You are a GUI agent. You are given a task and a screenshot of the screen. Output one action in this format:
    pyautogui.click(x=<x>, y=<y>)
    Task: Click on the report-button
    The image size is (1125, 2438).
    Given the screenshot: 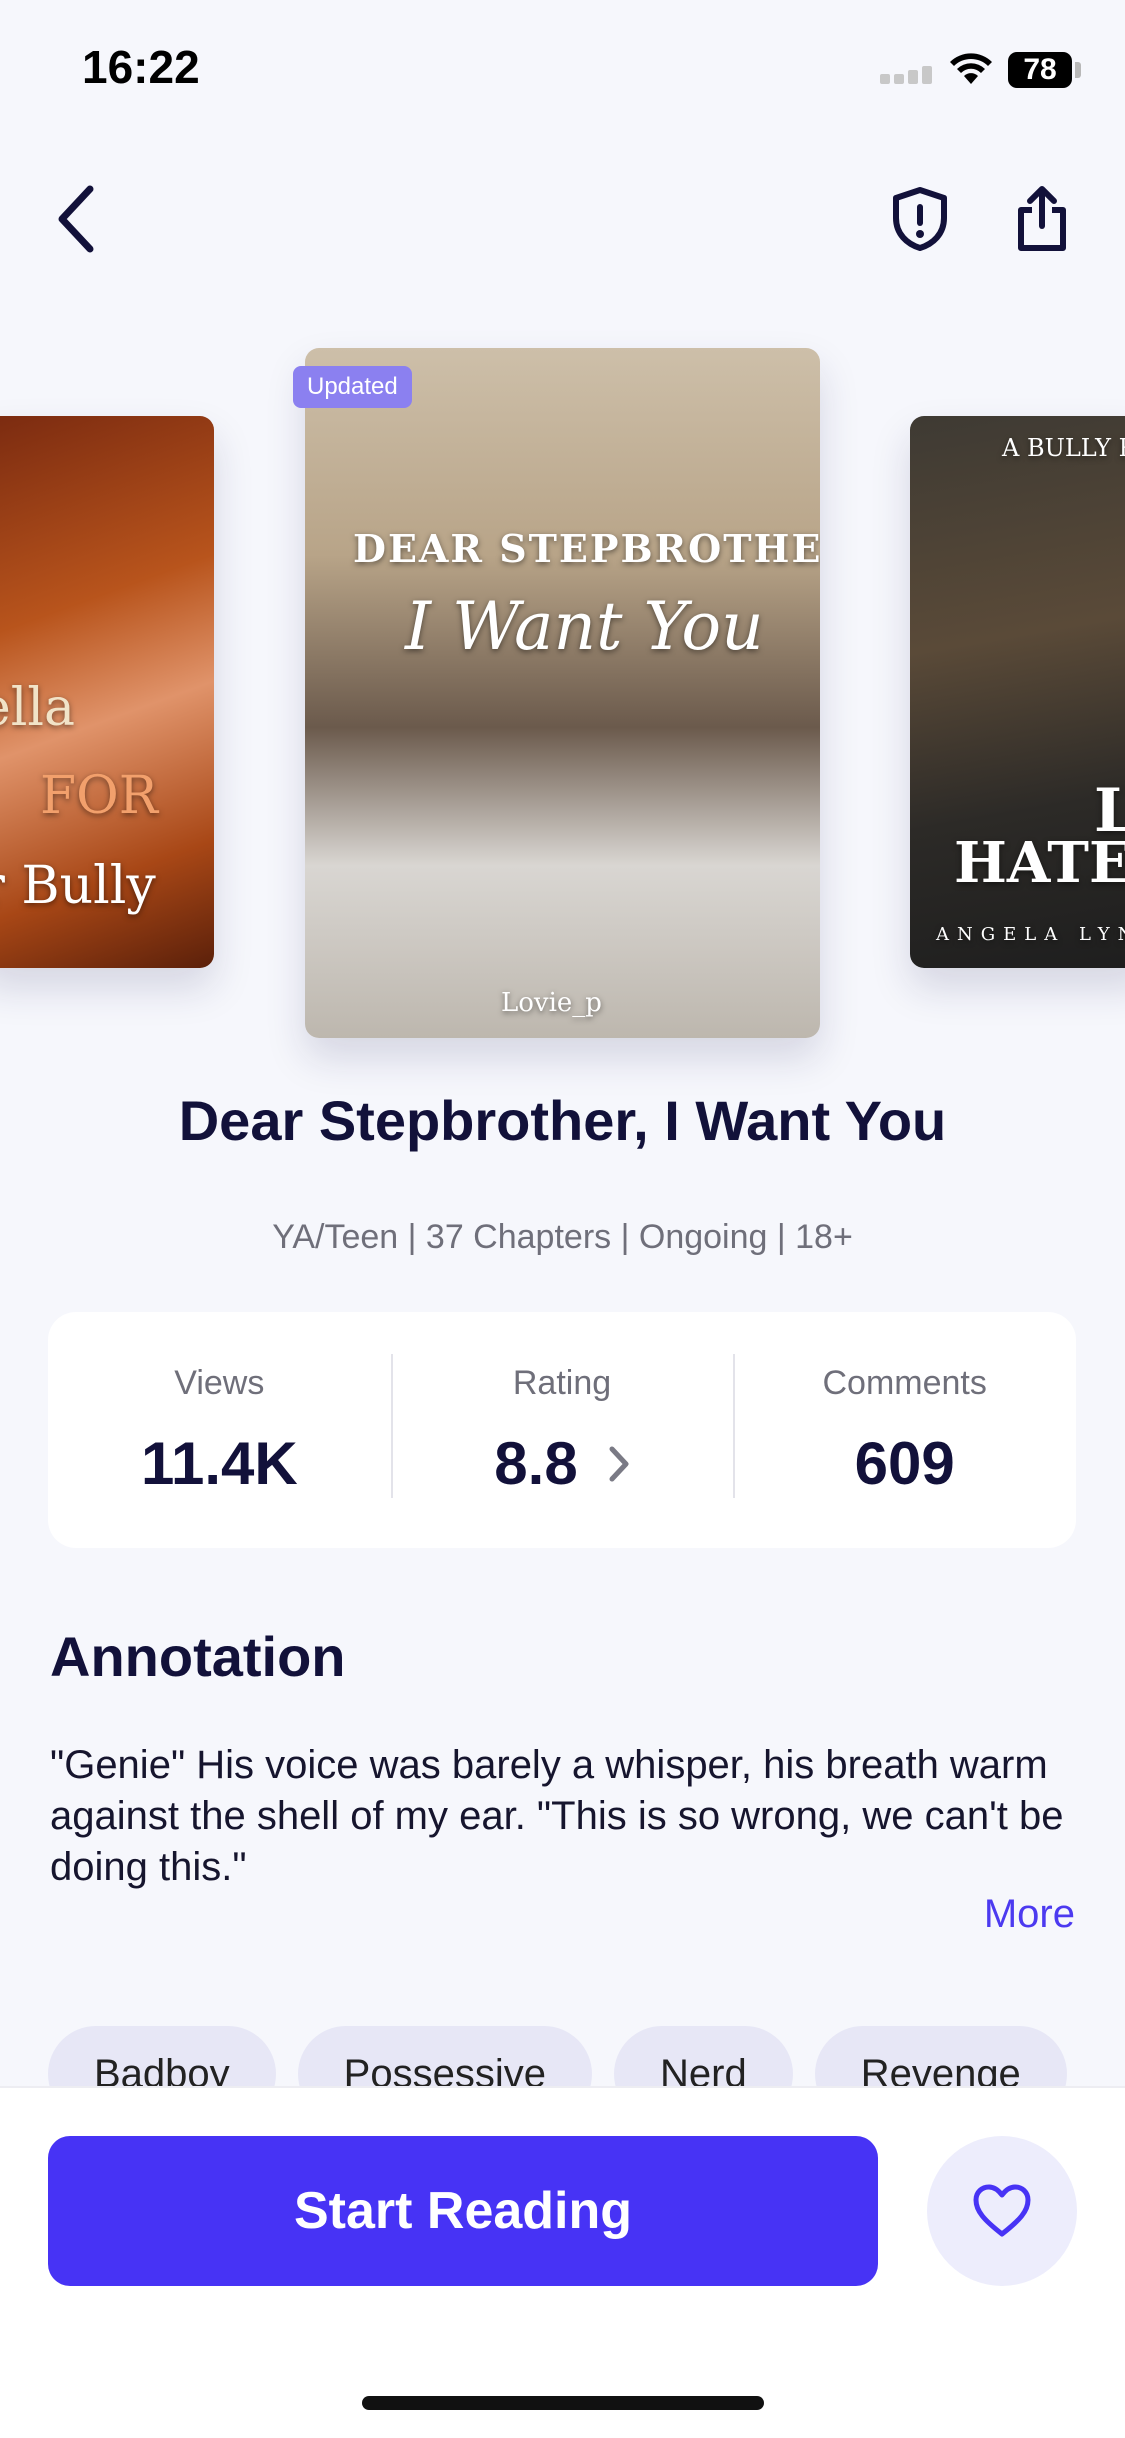 What is the action you would take?
    pyautogui.click(x=920, y=219)
    